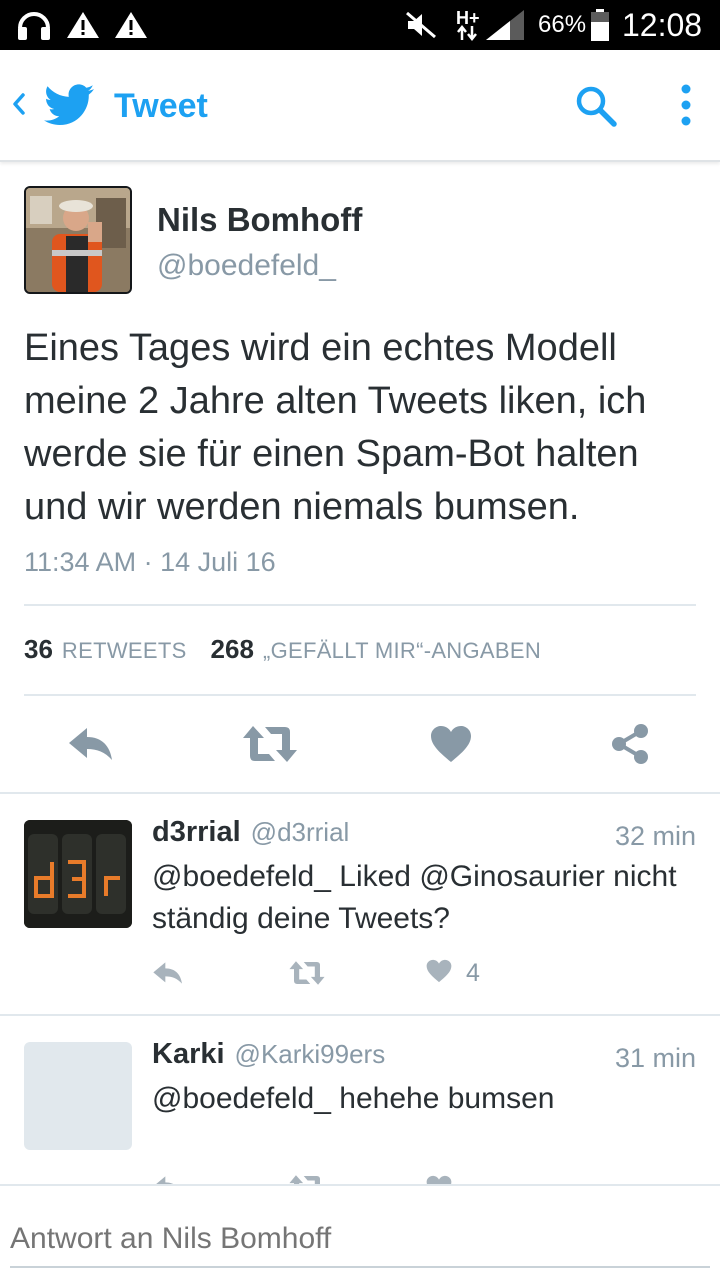 This screenshot has width=720, height=1280. Describe the element at coordinates (360, 1239) in the screenshot. I see `reply-input` at that location.